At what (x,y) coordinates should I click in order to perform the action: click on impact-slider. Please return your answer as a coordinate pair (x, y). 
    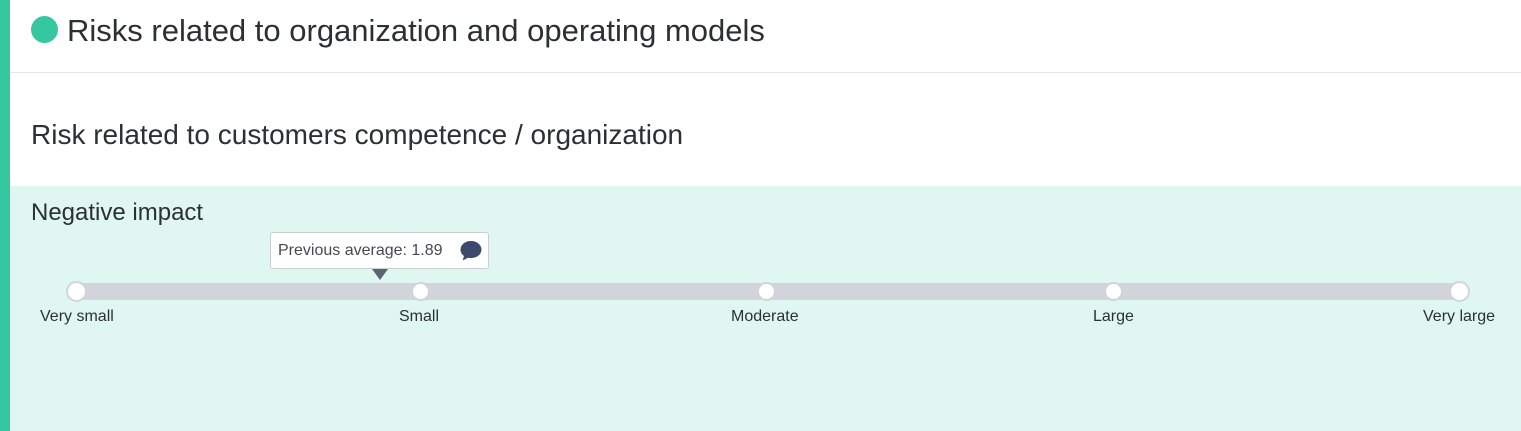
    Looking at the image, I should click on (768, 291).